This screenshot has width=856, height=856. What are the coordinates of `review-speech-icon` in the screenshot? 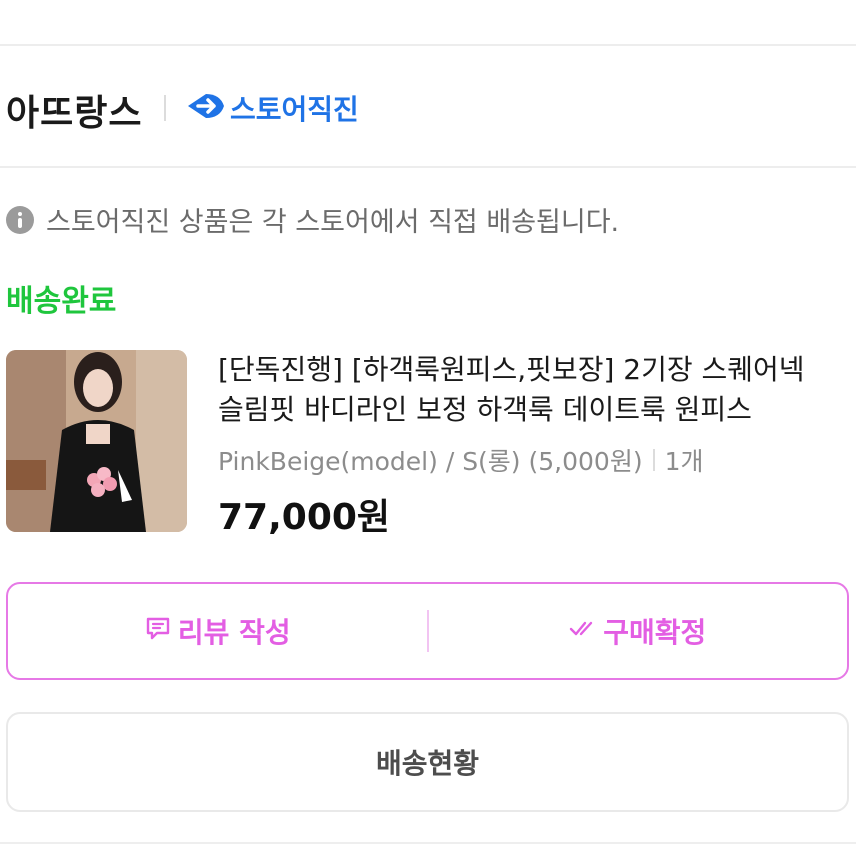 It's located at (161, 631).